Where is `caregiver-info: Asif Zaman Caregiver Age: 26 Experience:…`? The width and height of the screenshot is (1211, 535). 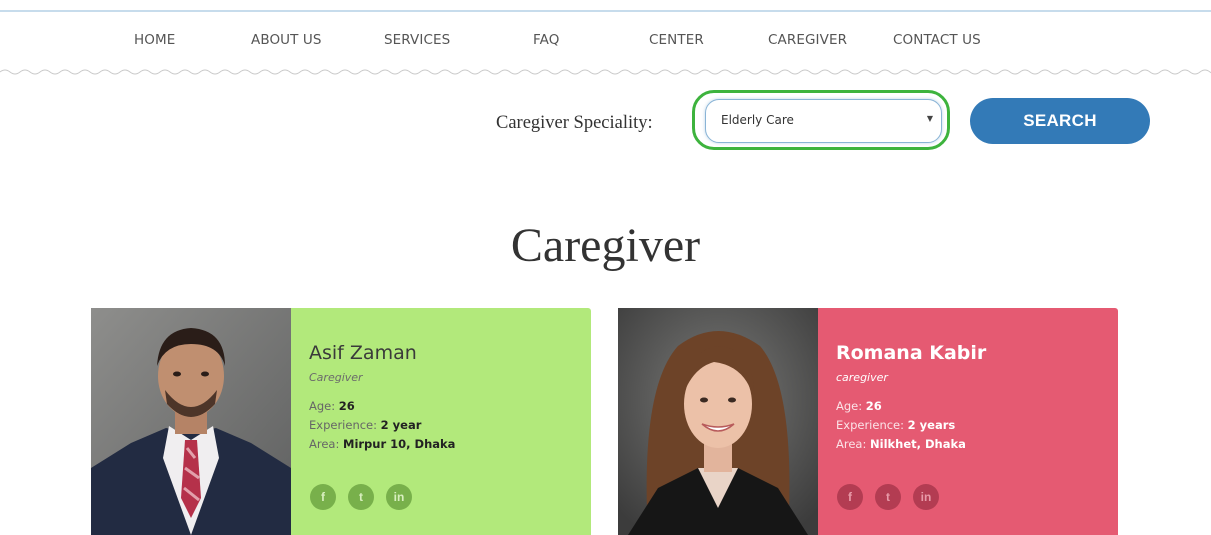
caregiver-info: Asif Zaman Caregiver Age: 26 Experience:… is located at coordinates (441, 421).